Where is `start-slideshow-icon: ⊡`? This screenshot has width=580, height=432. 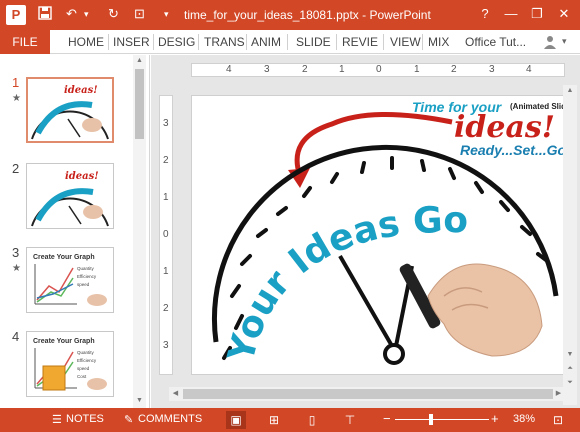 start-slideshow-icon: ⊡ is located at coordinates (139, 14).